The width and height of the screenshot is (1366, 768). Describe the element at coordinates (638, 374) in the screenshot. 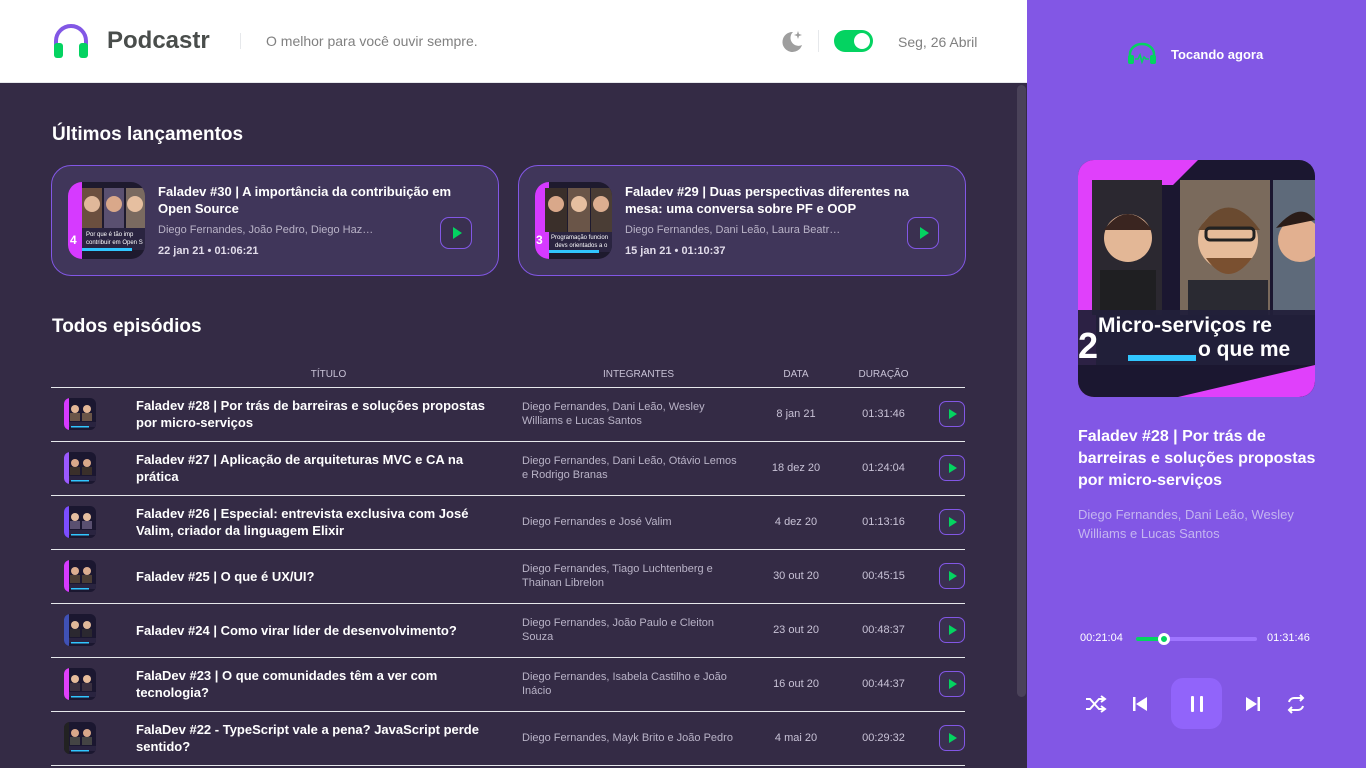

I see `column-header-members: Integrantes` at that location.